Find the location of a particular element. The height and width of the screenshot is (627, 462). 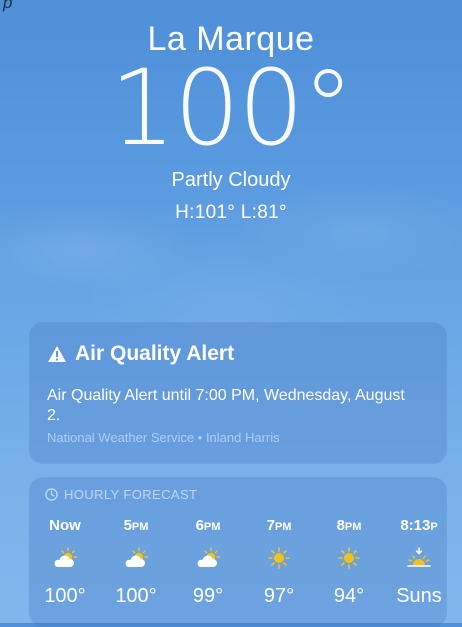

hour-label: 7PM is located at coordinates (279, 525).